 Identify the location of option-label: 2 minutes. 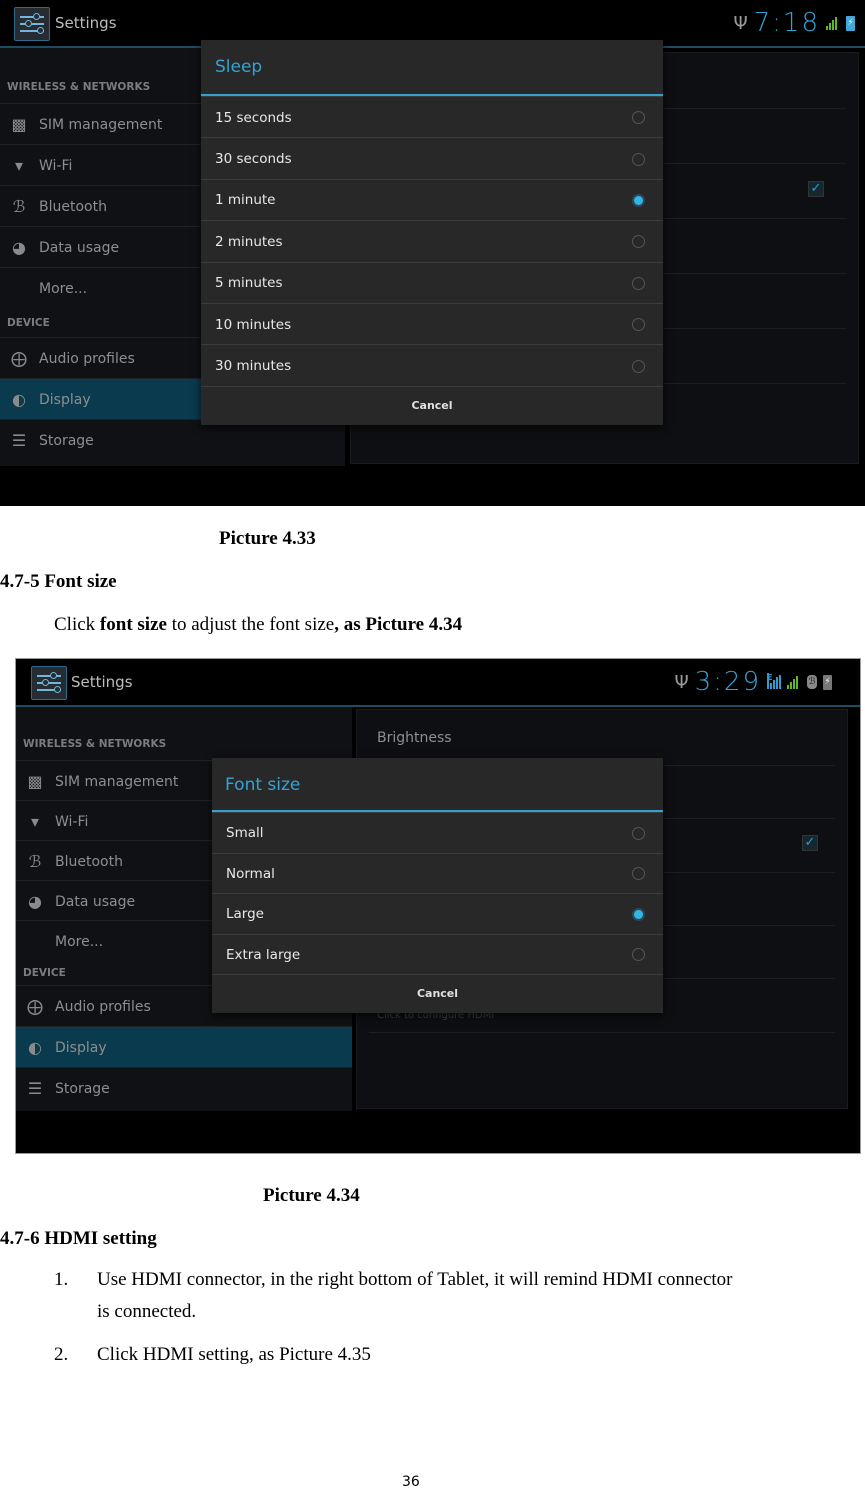
(249, 241).